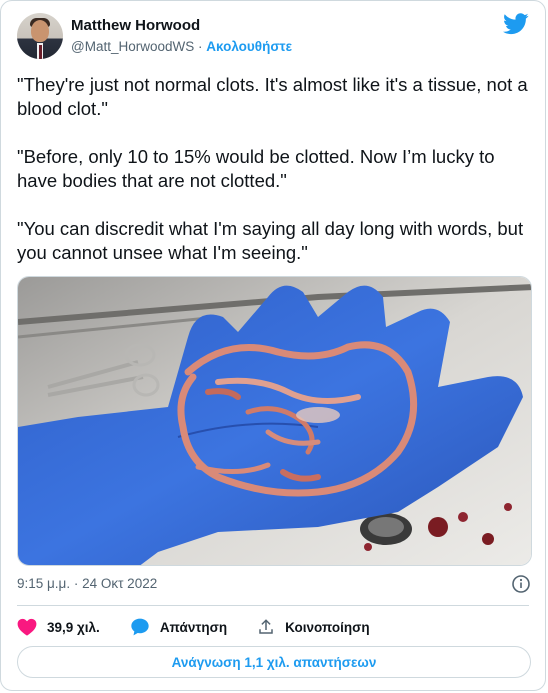 Image resolution: width=548 pixels, height=693 pixels. I want to click on like-button: 39,9 χιλ., so click(58, 627).